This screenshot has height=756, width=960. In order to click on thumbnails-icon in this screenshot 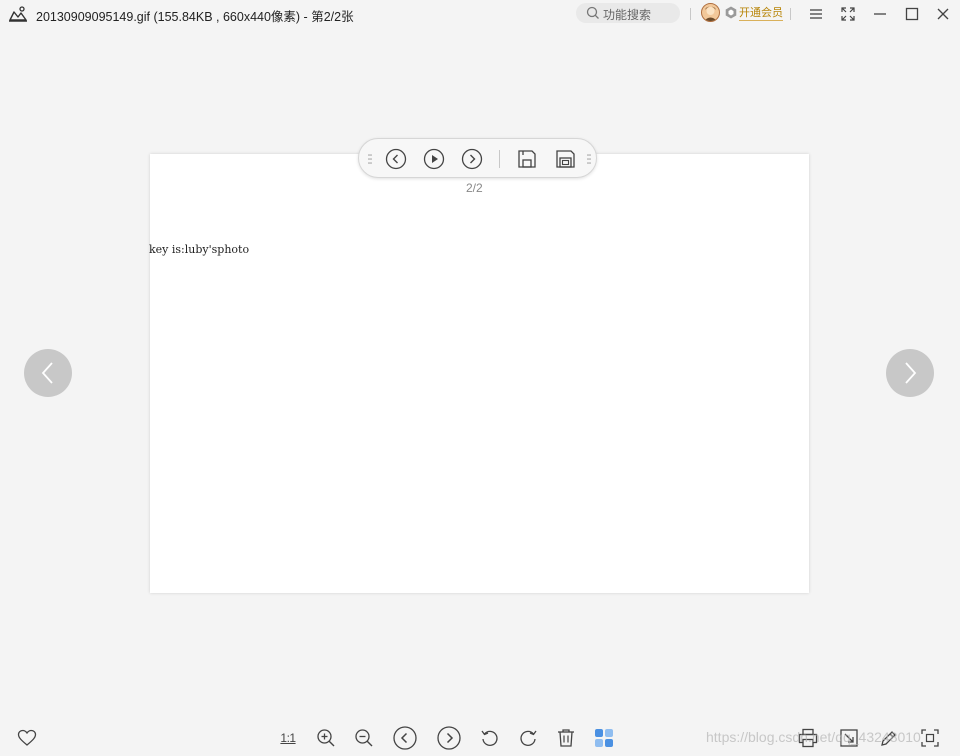, I will do `click(604, 738)`.